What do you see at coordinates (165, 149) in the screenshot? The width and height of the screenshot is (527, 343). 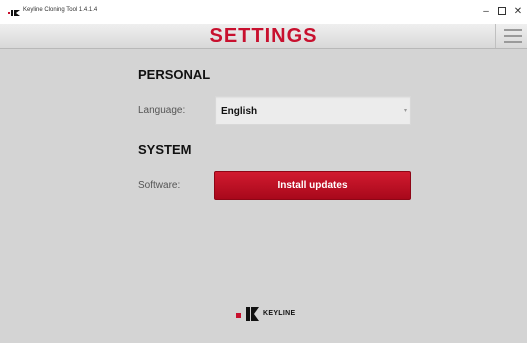 I see `system-section-title: SYSTEM` at bounding box center [165, 149].